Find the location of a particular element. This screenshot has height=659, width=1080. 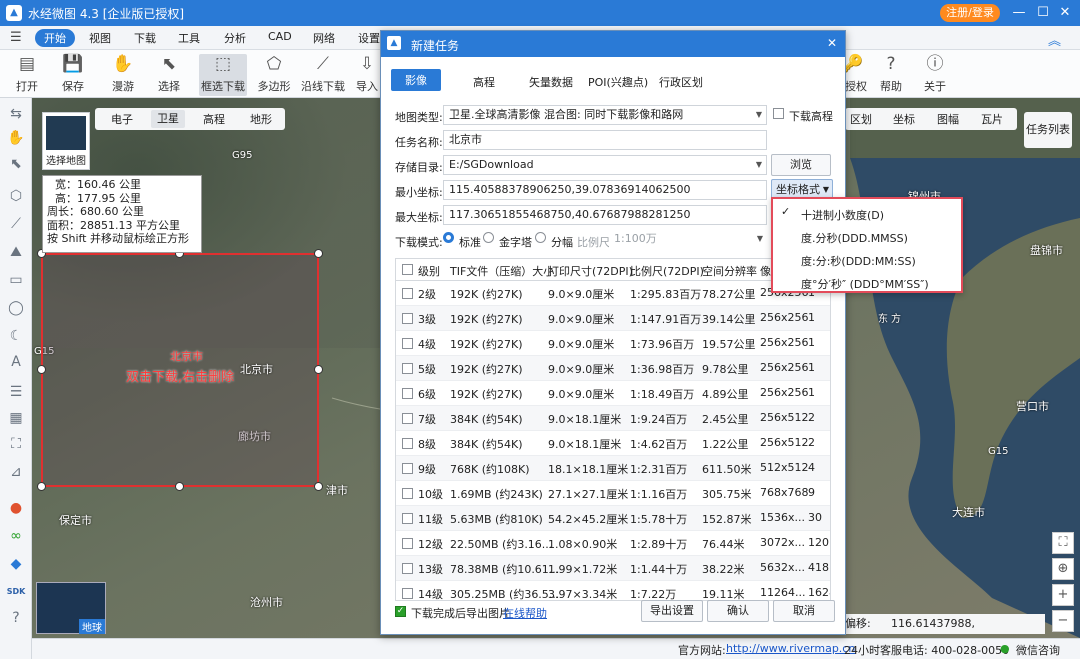

menu-tools: 工具 is located at coordinates (189, 38).